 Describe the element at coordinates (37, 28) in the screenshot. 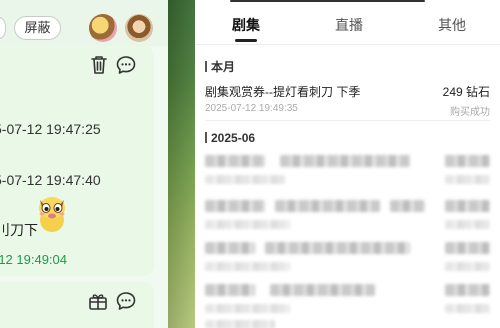

I see `block-button: 屏蔽` at that location.